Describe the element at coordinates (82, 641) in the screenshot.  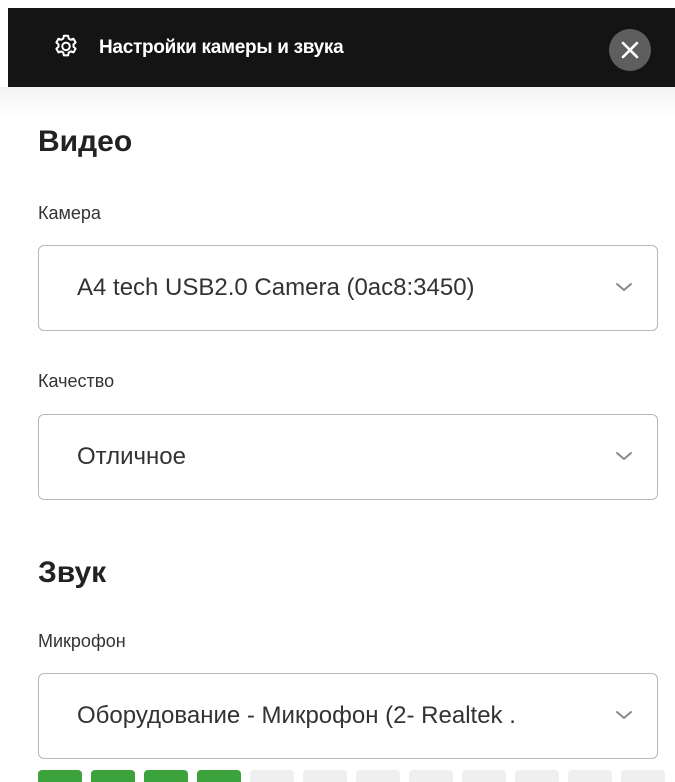
I see `microphone-label: Микрофон` at that location.